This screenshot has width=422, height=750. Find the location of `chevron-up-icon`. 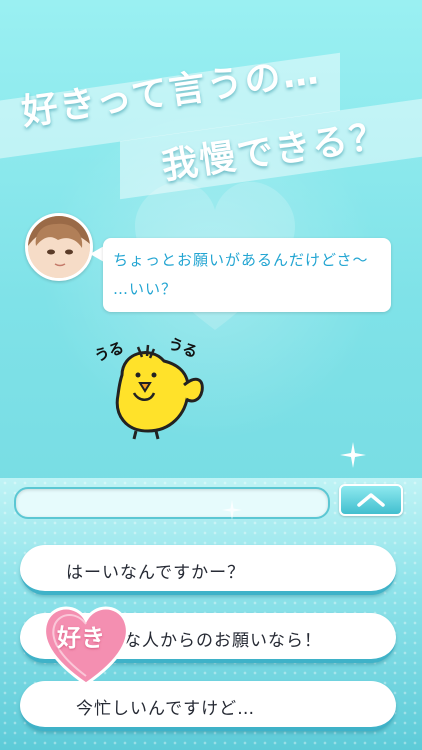

chevron-up-icon is located at coordinates (371, 500).